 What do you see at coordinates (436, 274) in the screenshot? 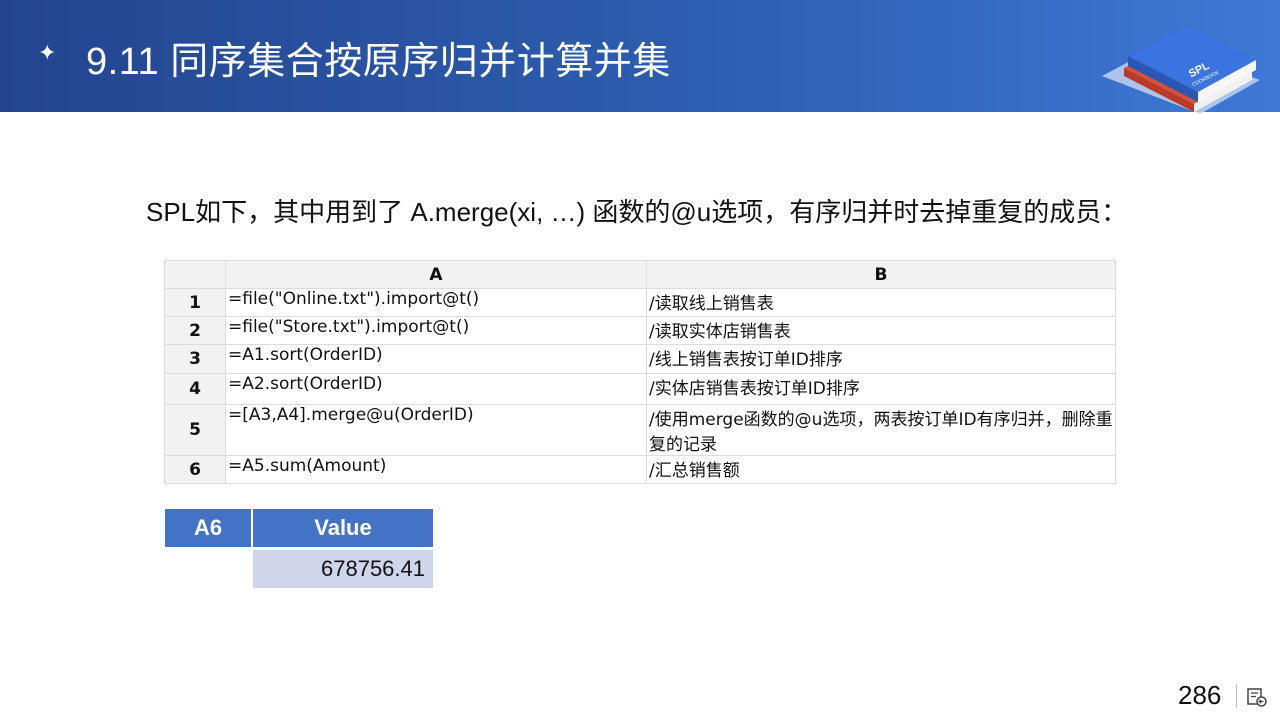
I see `grid-col-header-a: A` at bounding box center [436, 274].